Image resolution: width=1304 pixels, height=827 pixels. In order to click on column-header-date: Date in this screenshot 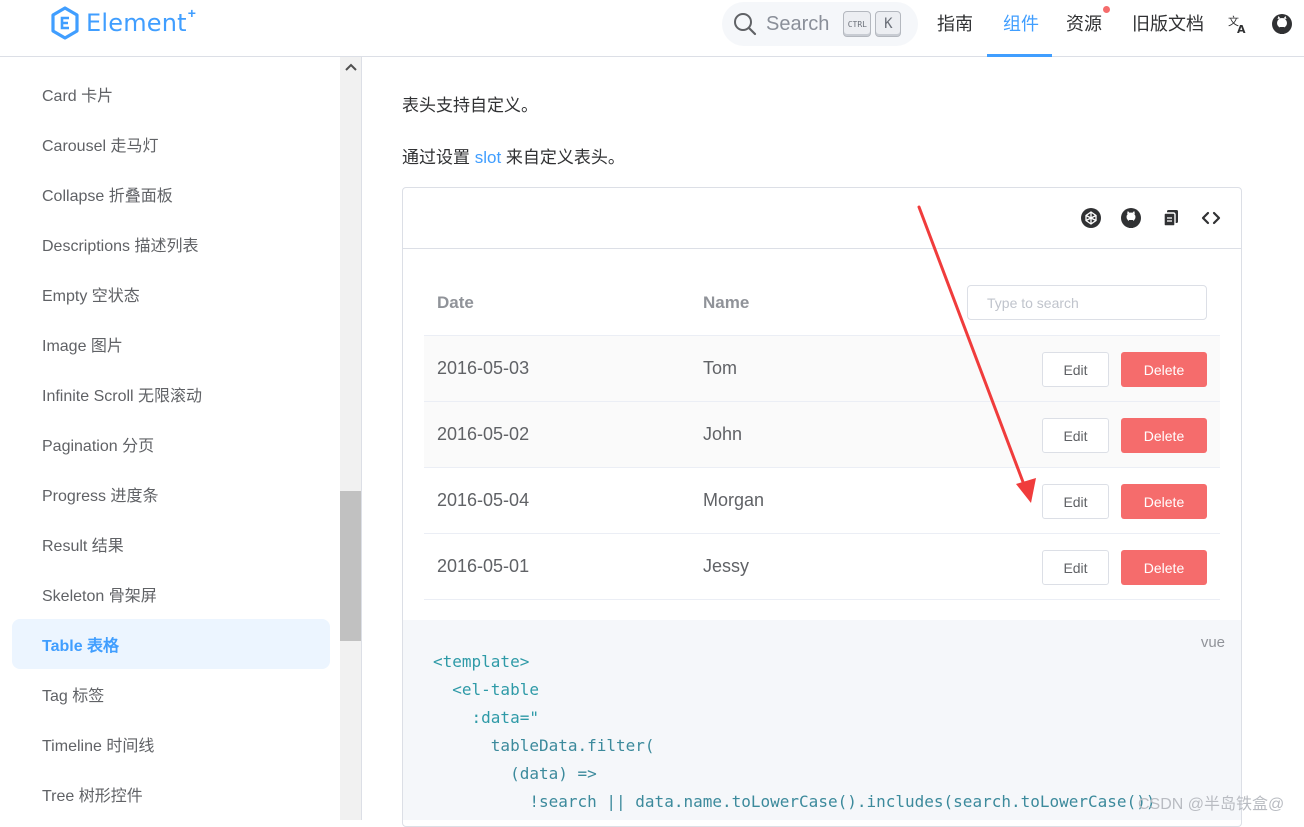, I will do `click(455, 302)`.